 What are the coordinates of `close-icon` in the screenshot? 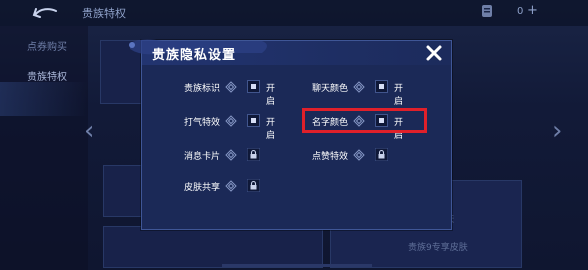 It's located at (434, 53).